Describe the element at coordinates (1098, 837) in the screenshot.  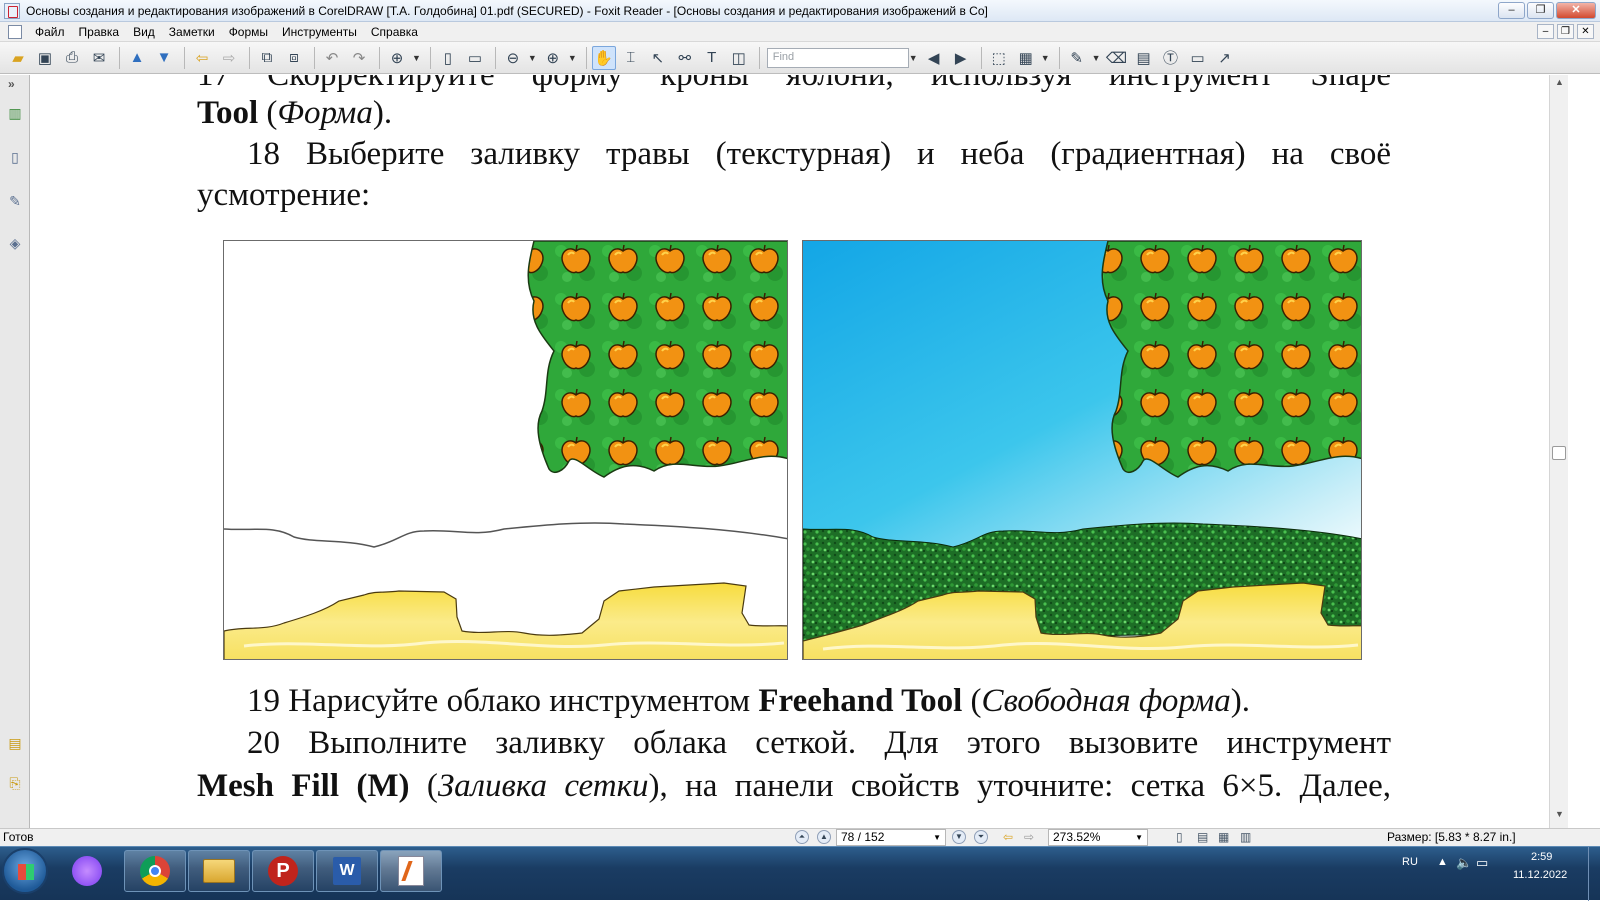
I see `zoom-input: 273.52% ▼` at that location.